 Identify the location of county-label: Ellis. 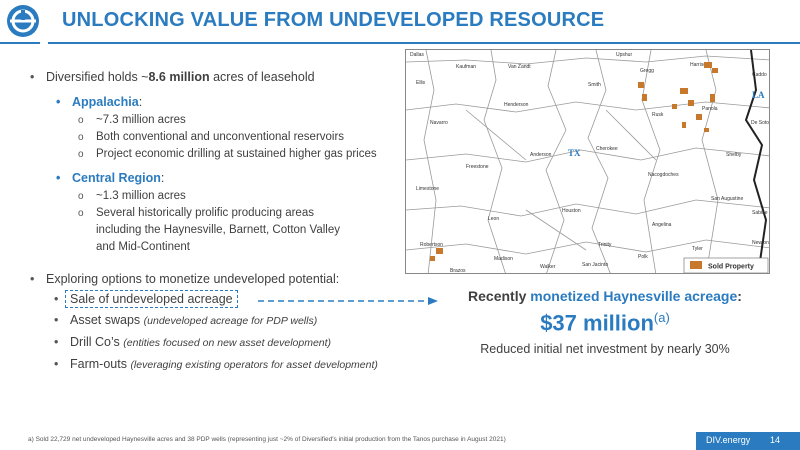
(421, 83).